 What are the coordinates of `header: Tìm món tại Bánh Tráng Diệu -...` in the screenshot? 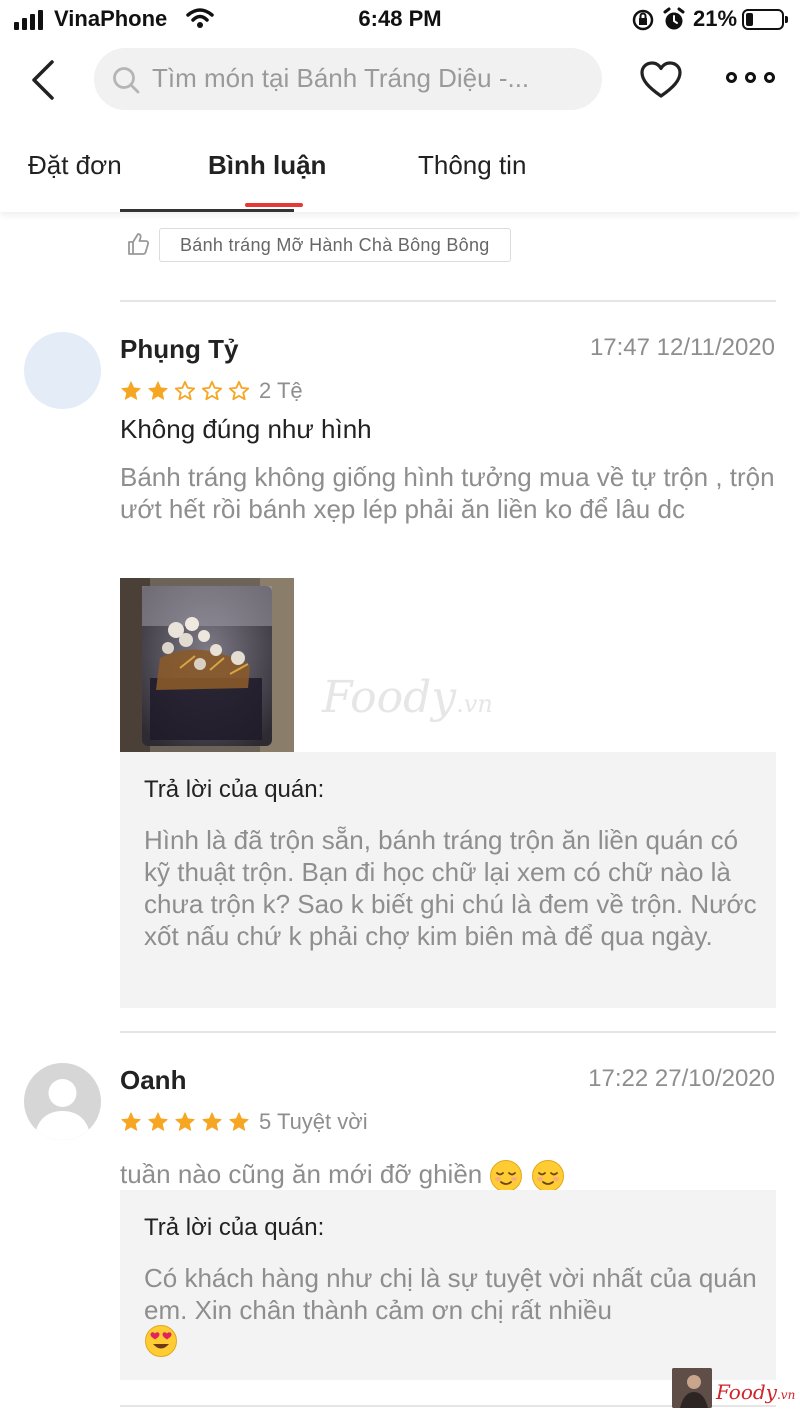 It's located at (400, 80).